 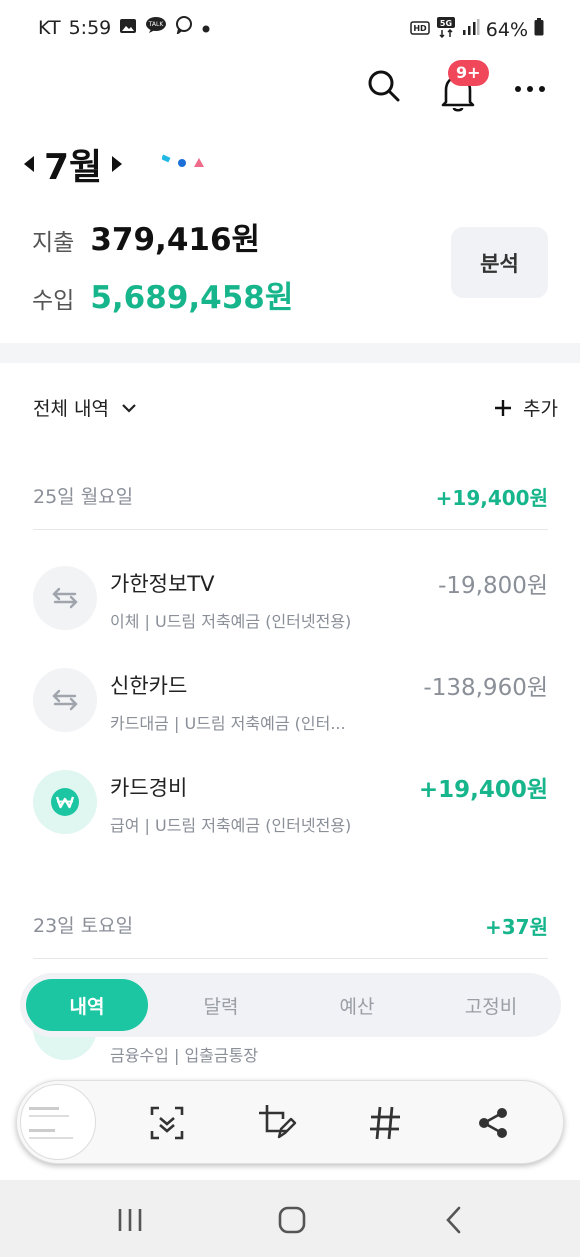 What do you see at coordinates (221, 1005) in the screenshot?
I see `tab-calendar: 달력` at bounding box center [221, 1005].